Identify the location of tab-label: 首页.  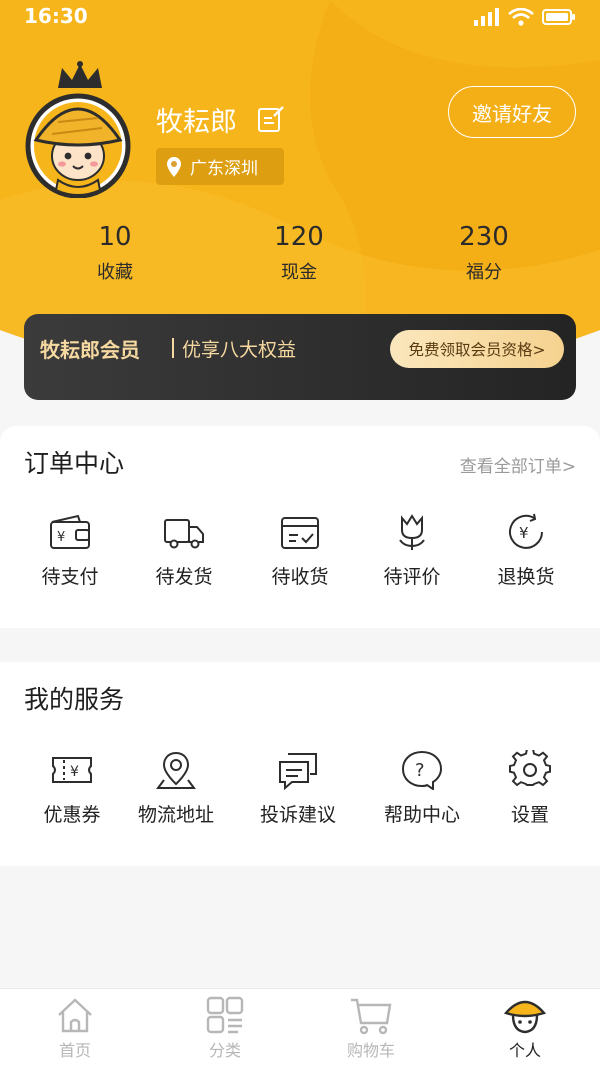
(74, 1050).